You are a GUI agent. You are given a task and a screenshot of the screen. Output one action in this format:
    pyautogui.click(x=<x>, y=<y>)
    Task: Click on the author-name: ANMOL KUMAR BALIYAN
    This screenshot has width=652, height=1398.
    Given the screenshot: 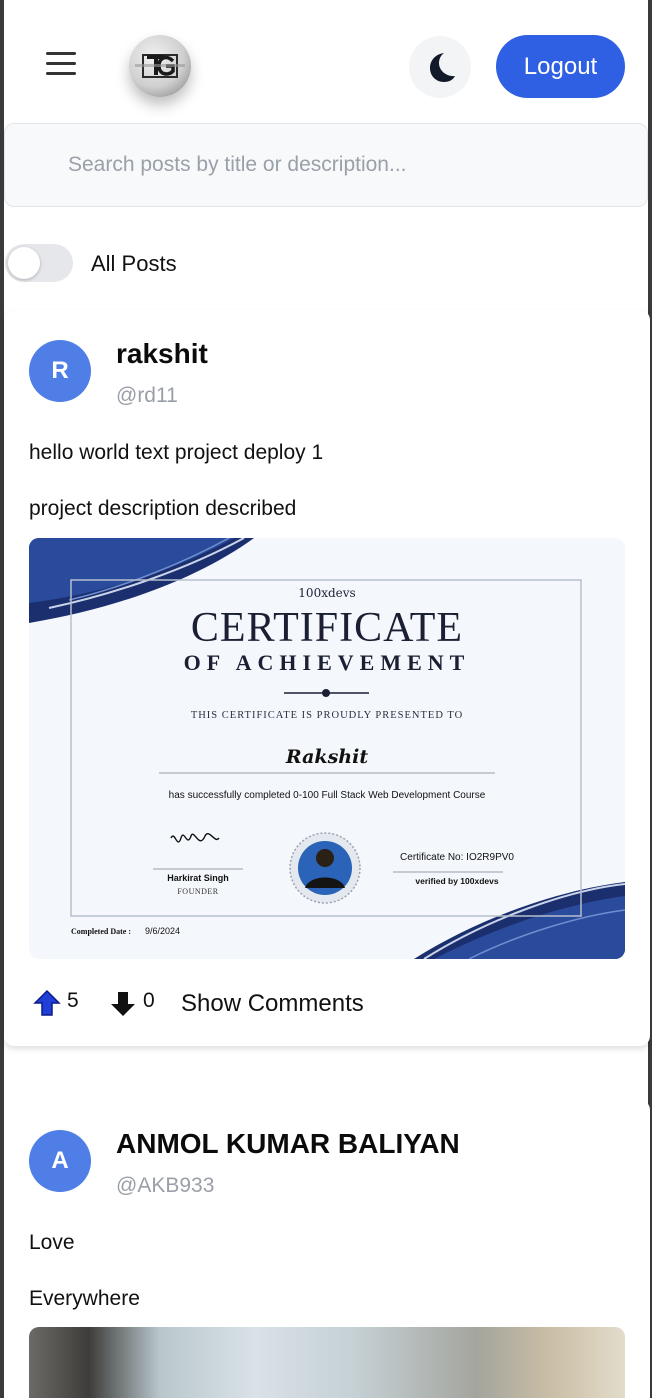 What is the action you would take?
    pyautogui.click(x=288, y=1143)
    